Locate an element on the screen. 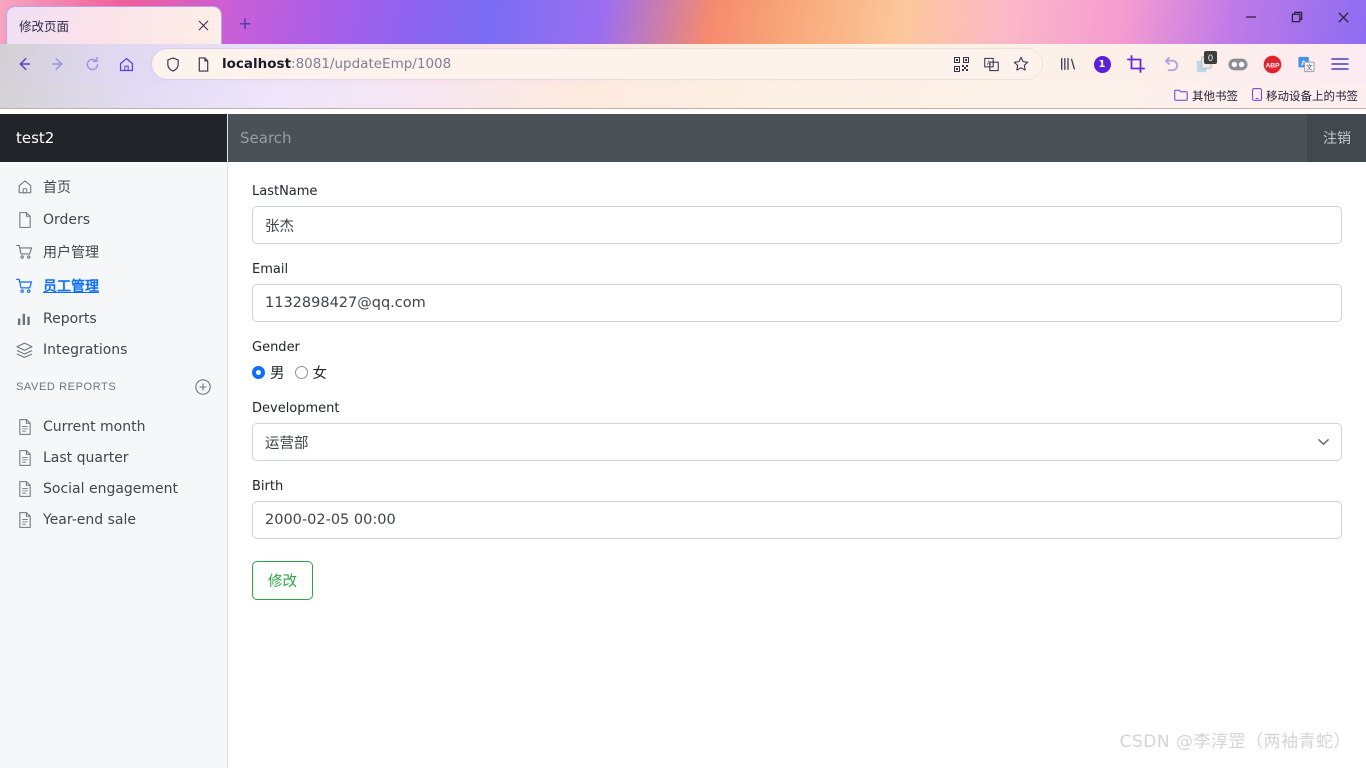 The height and width of the screenshot is (768, 1366). back-icon is located at coordinates (24, 64).